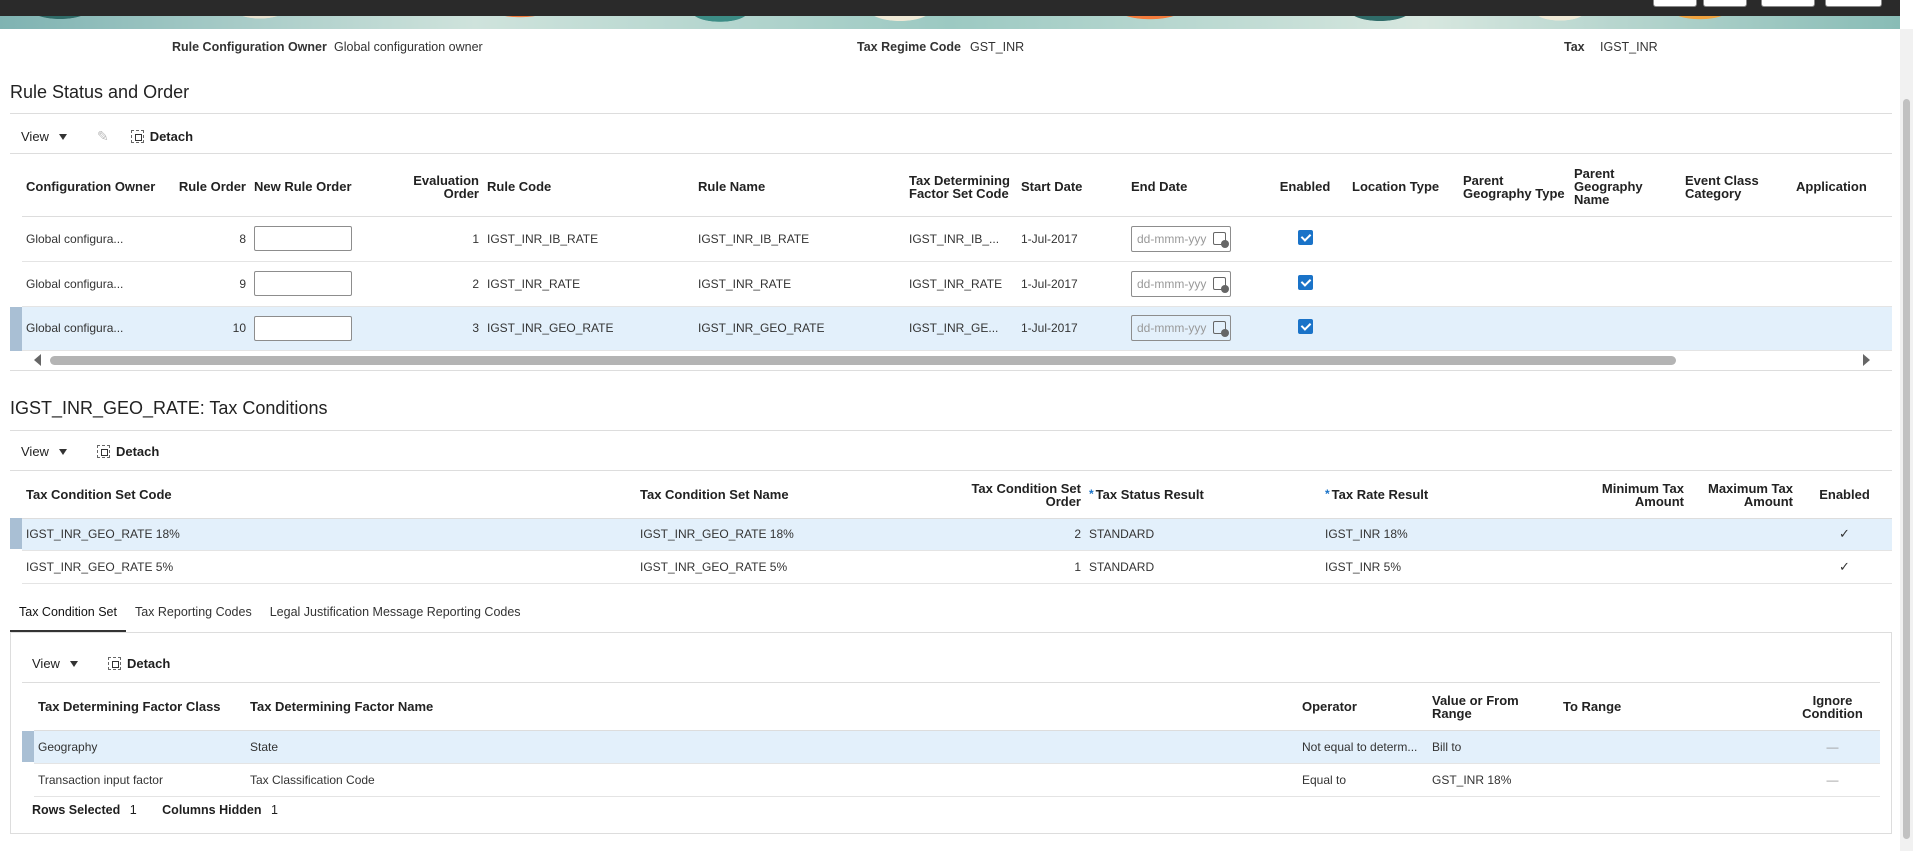 This screenshot has height=851, width=1913. I want to click on col-rule-name: Rule Name, so click(799, 187).